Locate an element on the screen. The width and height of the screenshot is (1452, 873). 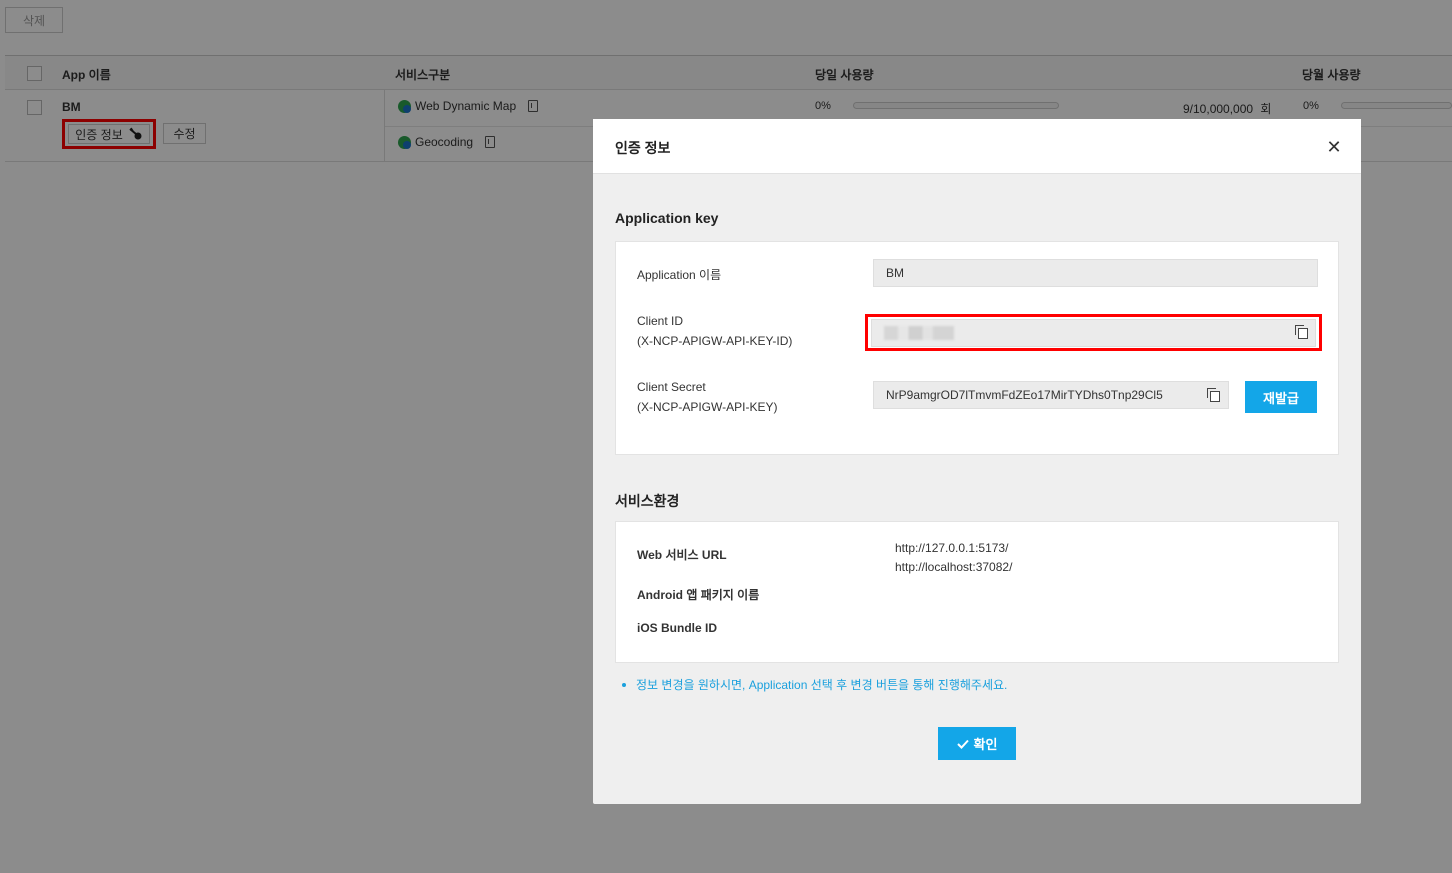
web-url-item: http://127.0.0.1:5173/ is located at coordinates (952, 548).